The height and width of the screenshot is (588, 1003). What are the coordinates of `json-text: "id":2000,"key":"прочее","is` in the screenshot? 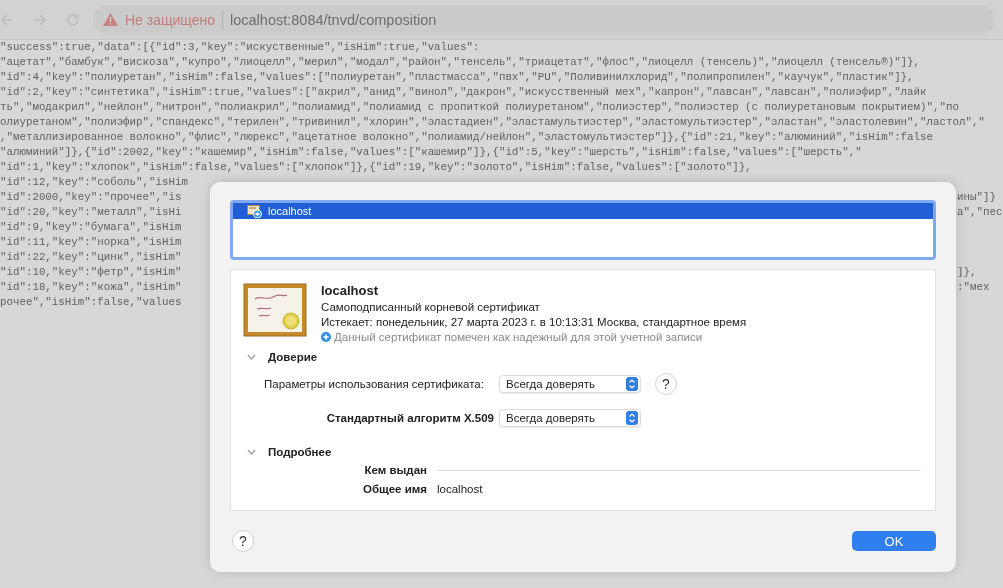 It's located at (91, 197).